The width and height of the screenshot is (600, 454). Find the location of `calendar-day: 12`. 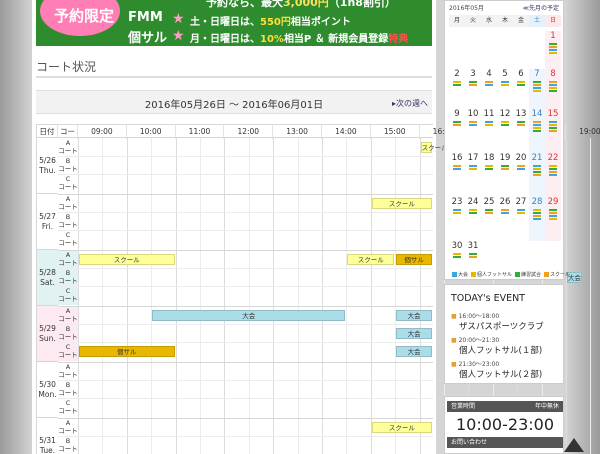

calendar-day: 12 is located at coordinates (505, 131).